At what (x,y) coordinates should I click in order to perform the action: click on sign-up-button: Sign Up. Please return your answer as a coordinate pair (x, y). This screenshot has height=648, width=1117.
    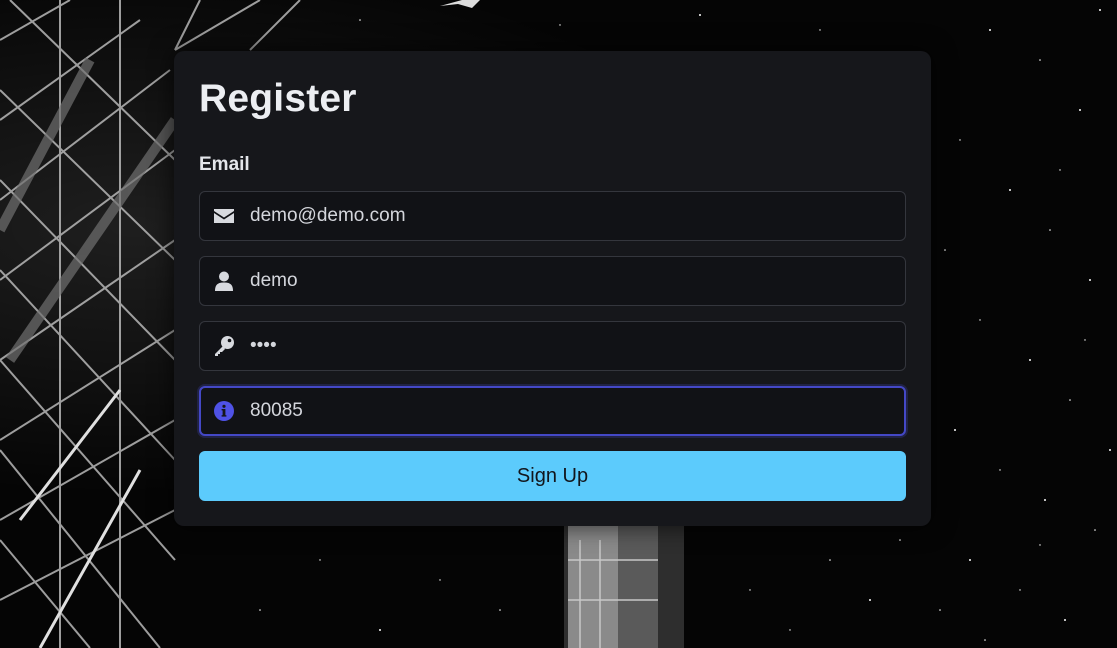
    Looking at the image, I should click on (552, 476).